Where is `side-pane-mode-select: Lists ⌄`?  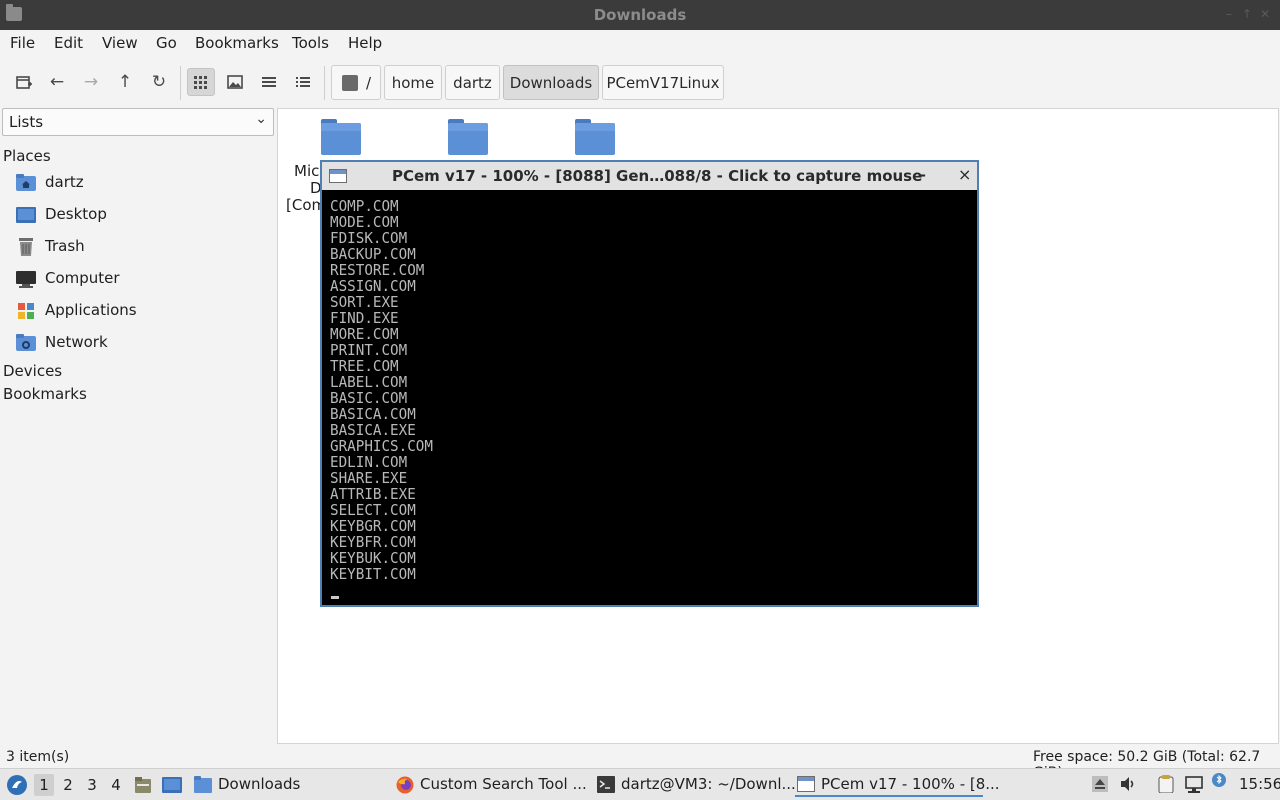 side-pane-mode-select: Lists ⌄ is located at coordinates (138, 122).